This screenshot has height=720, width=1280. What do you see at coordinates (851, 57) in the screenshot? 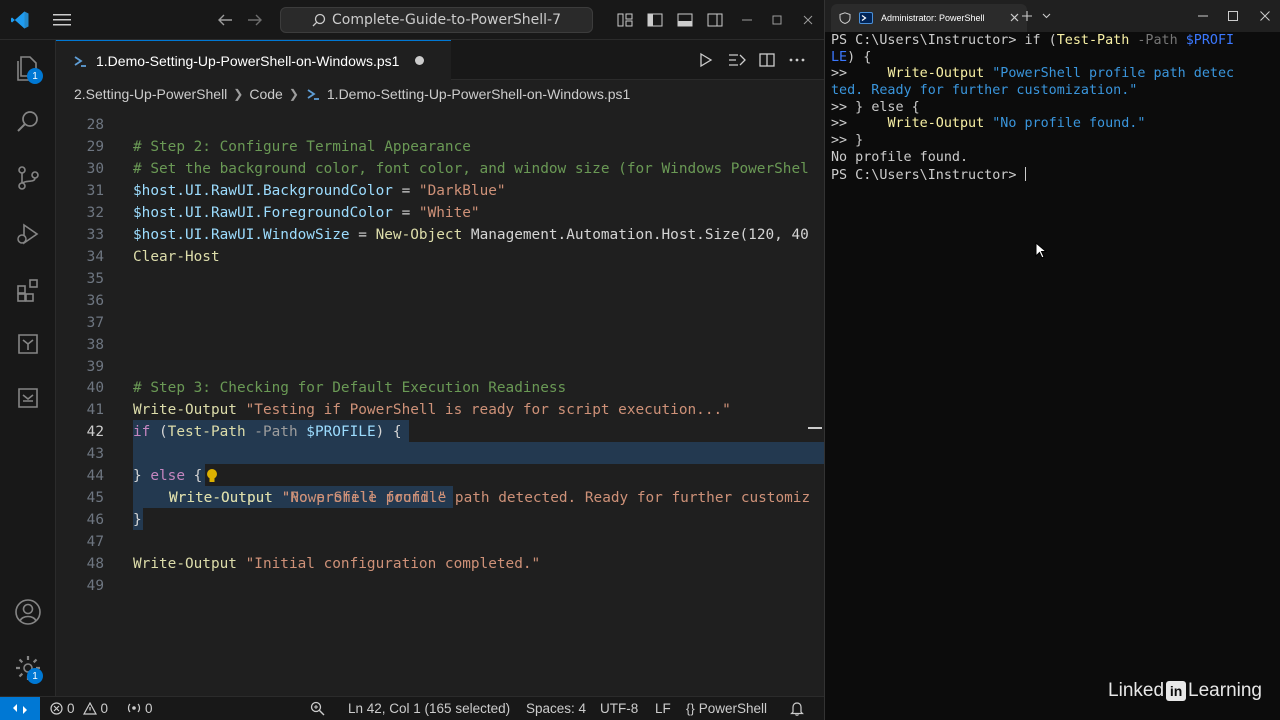
I see `terminal-line: LE) {` at bounding box center [851, 57].